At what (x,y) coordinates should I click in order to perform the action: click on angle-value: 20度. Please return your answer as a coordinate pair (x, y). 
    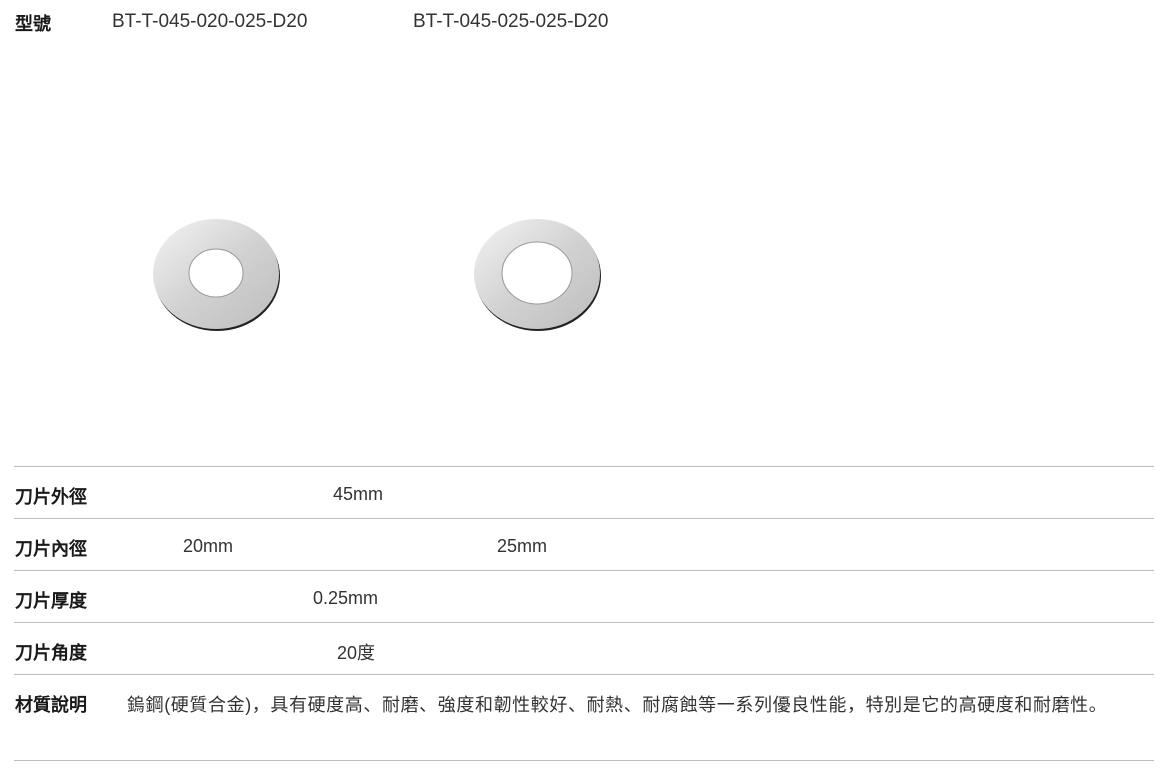
    Looking at the image, I should click on (356, 653).